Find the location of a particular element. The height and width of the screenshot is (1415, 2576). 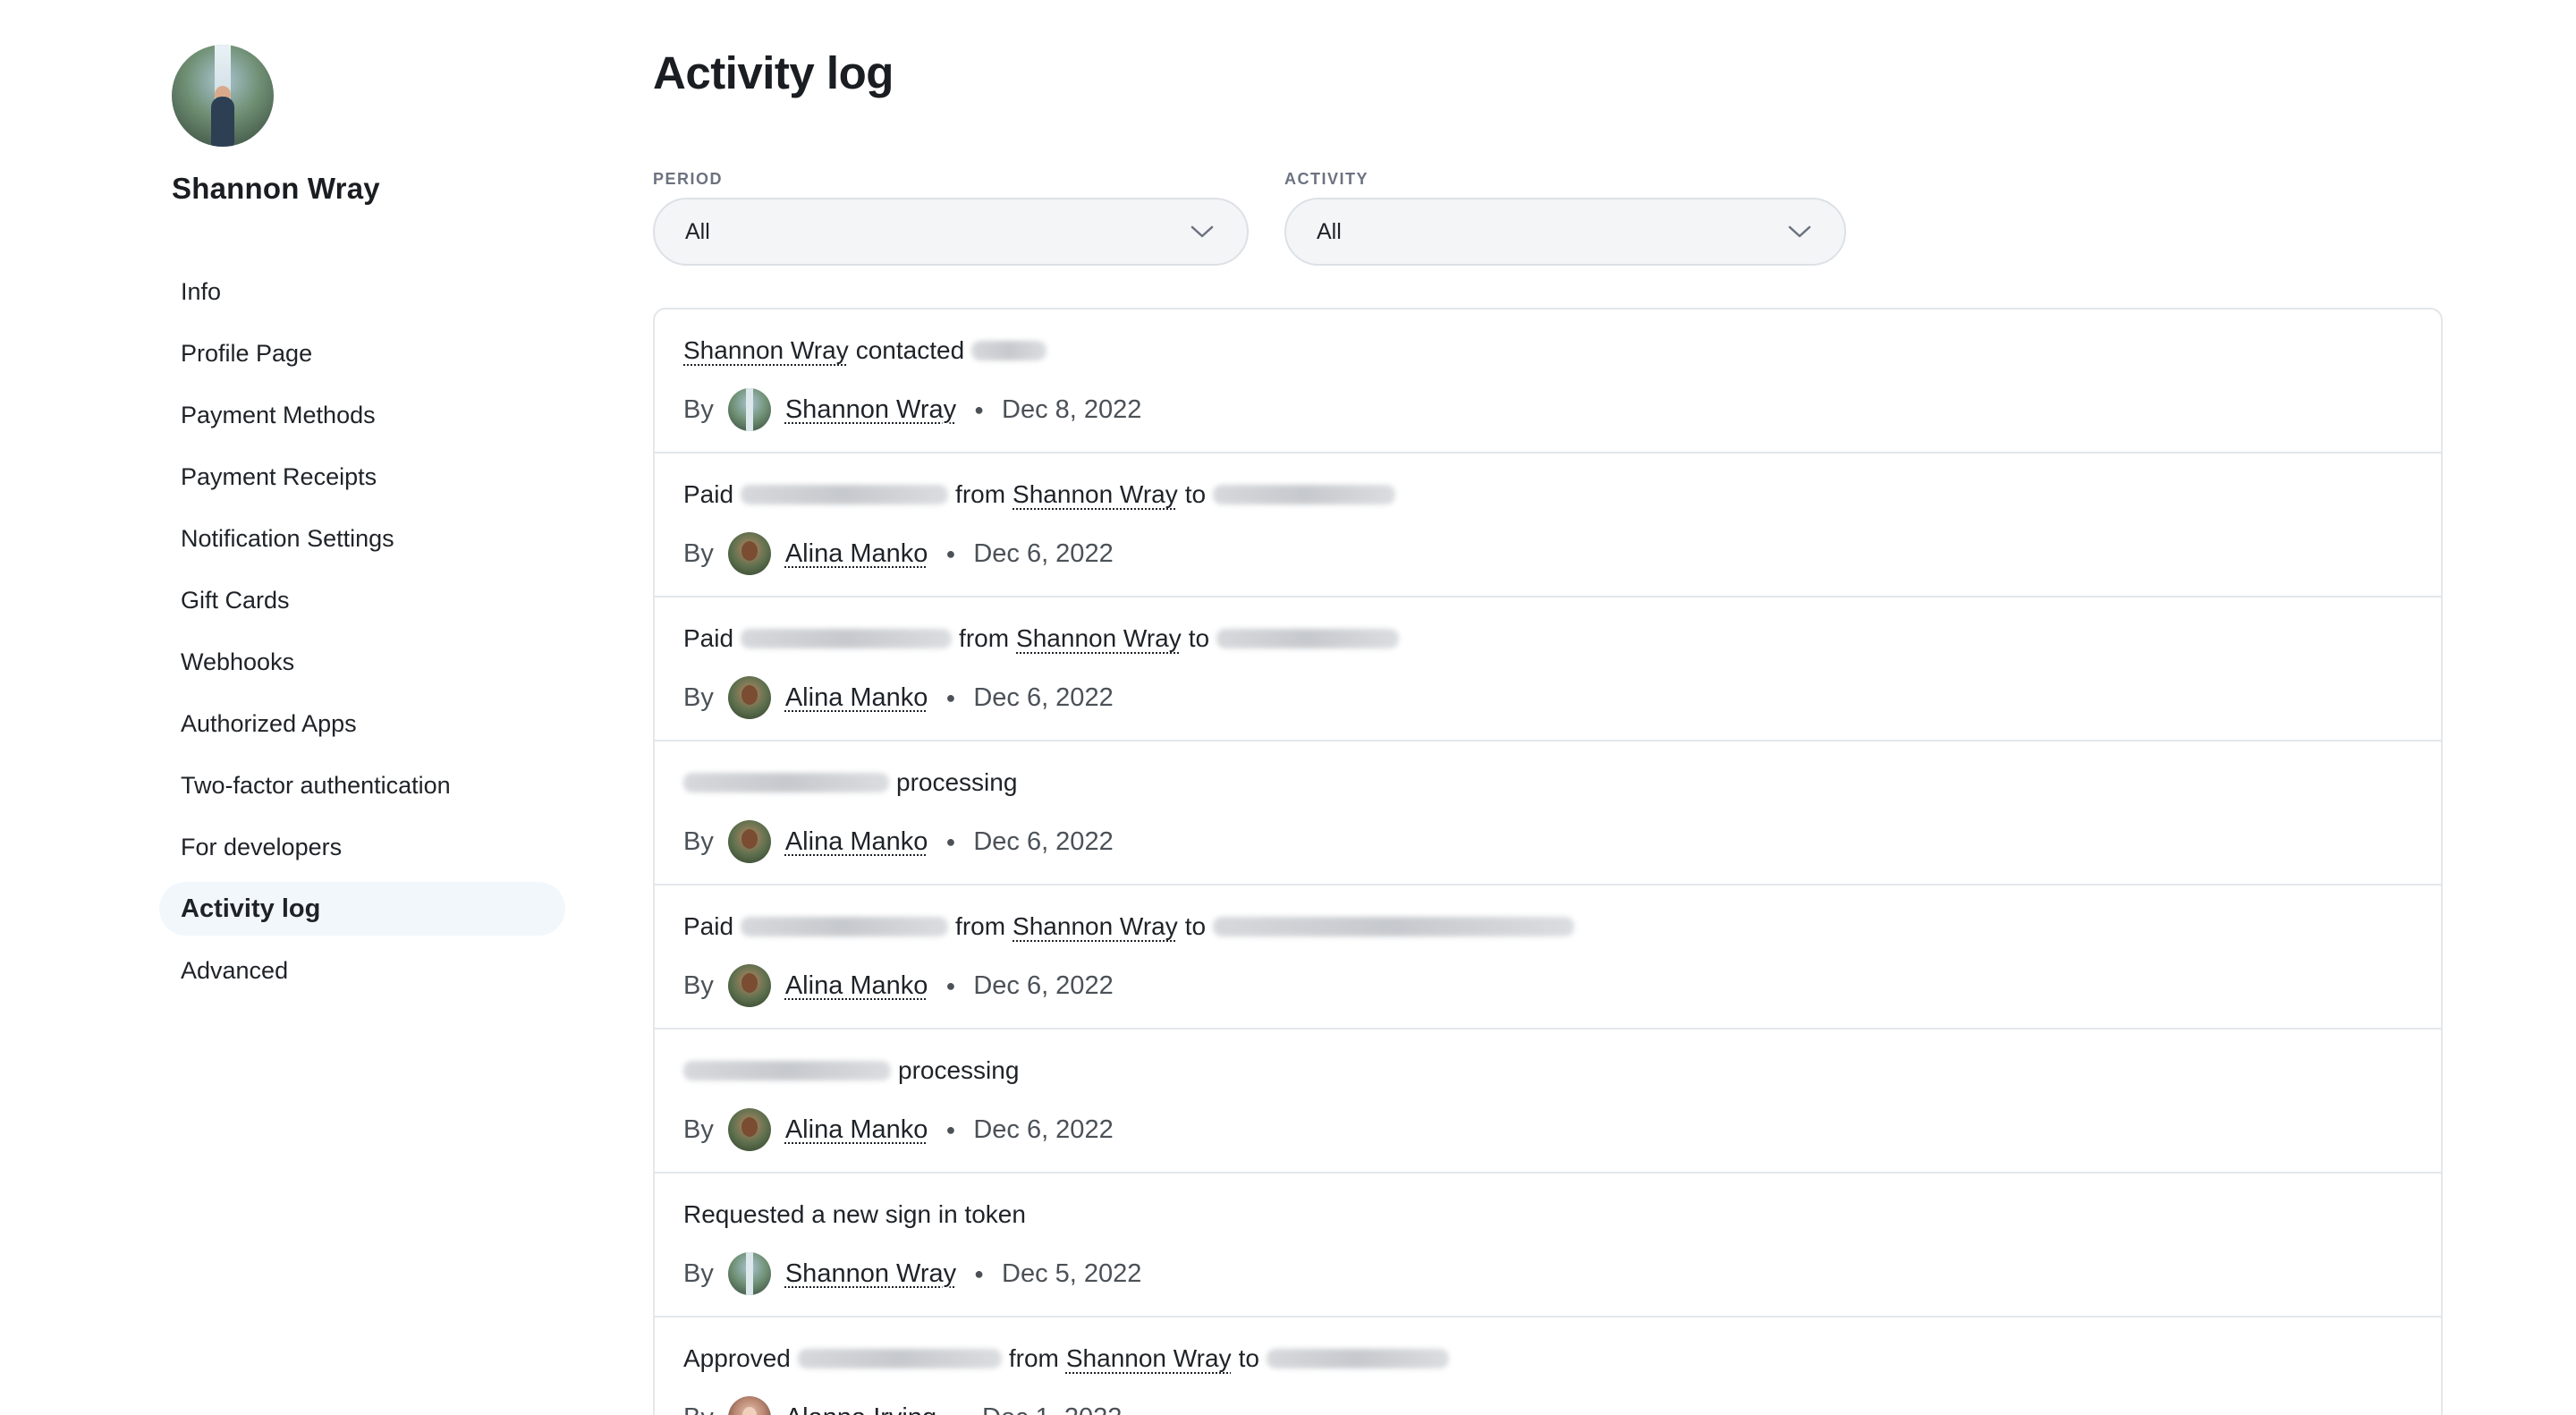

activity-description: Requested a new sign in token is located at coordinates (1562, 1215).